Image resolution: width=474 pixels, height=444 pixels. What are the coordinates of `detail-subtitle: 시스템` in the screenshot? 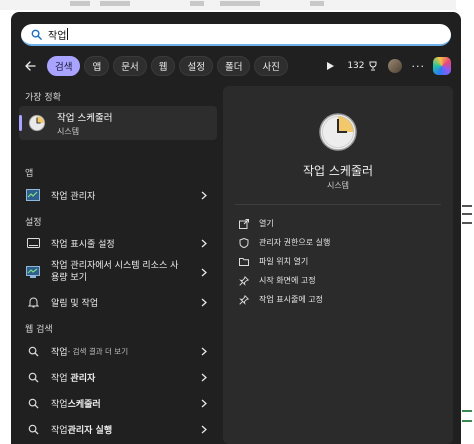 It's located at (338, 185).